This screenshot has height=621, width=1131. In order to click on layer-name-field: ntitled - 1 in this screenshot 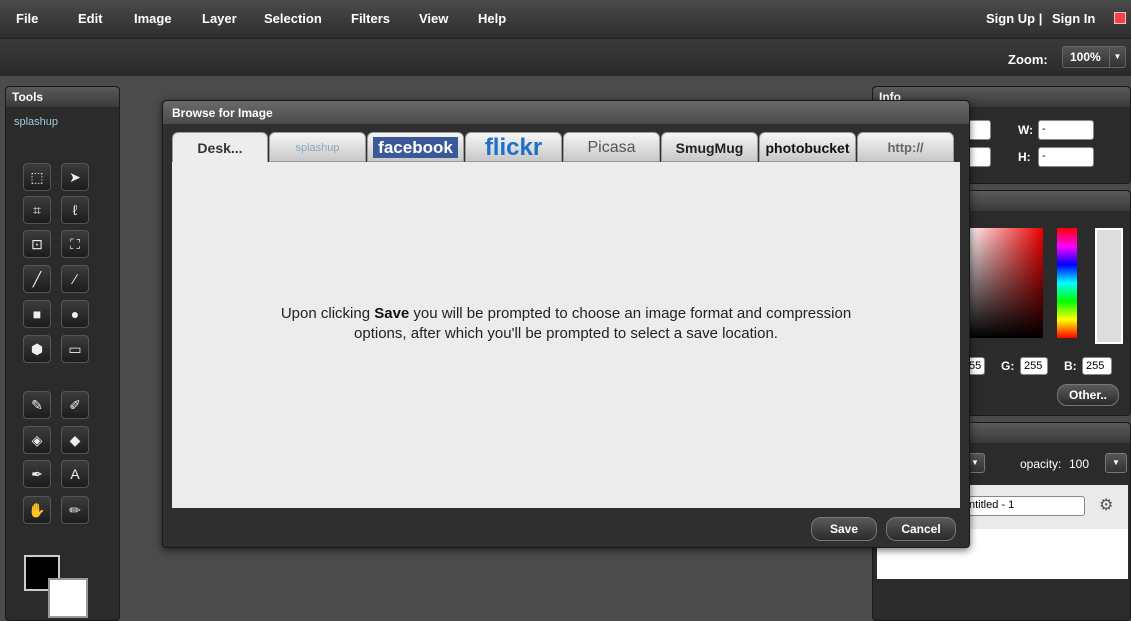, I will do `click(1025, 506)`.